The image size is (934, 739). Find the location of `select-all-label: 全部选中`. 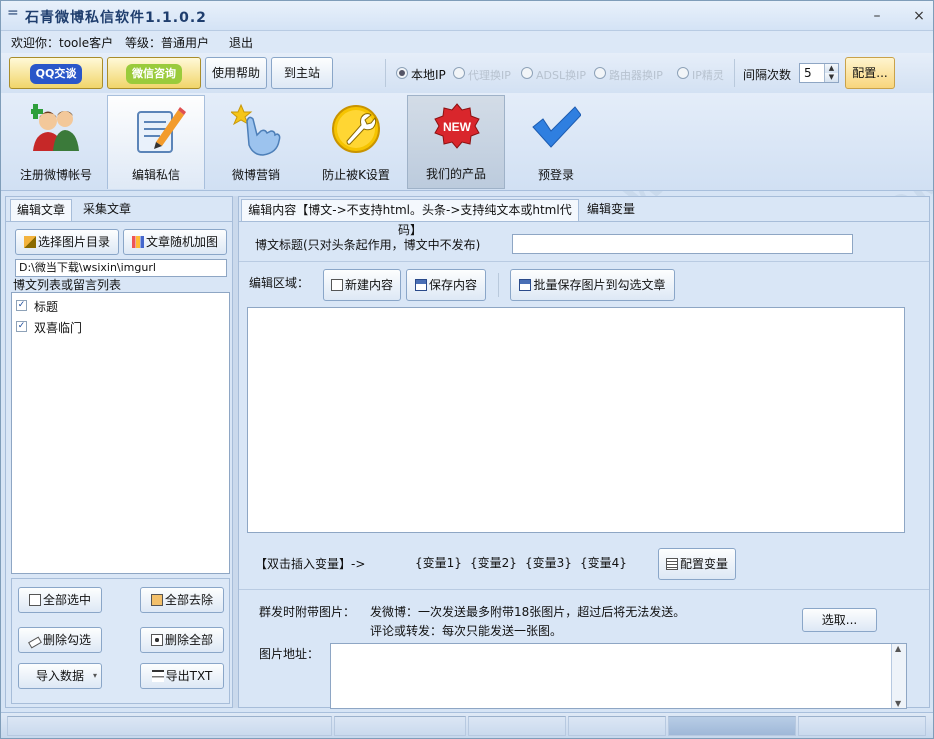

select-all-label: 全部选中 is located at coordinates (66, 600).